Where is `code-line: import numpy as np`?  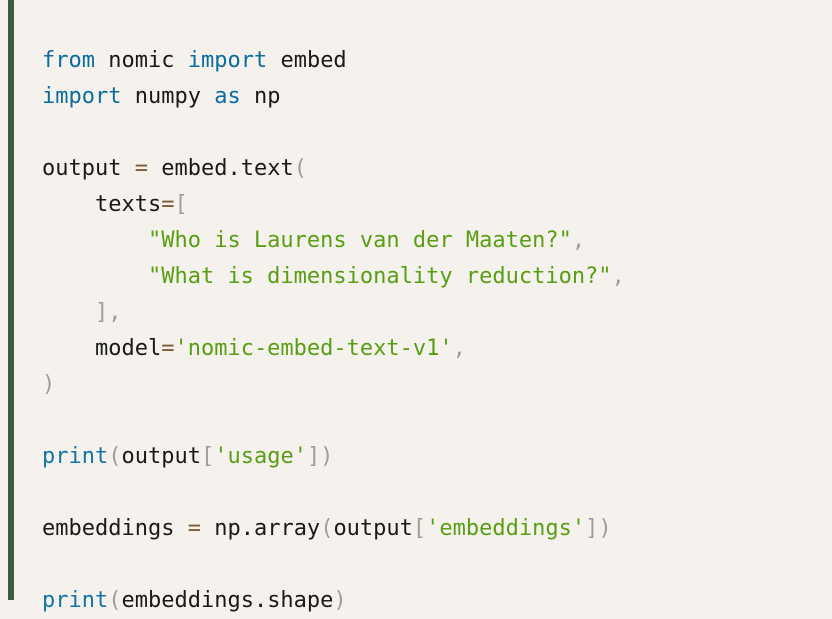 code-line: import numpy as np is located at coordinates (437, 97).